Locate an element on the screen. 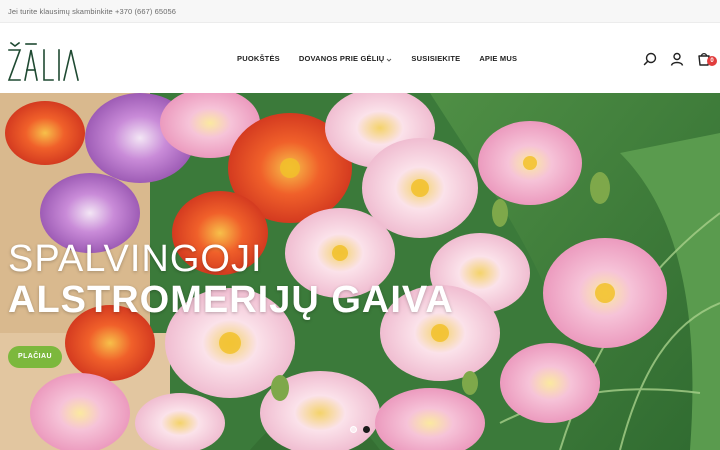 The width and height of the screenshot is (720, 450). chevron-down-icon is located at coordinates (389, 59).